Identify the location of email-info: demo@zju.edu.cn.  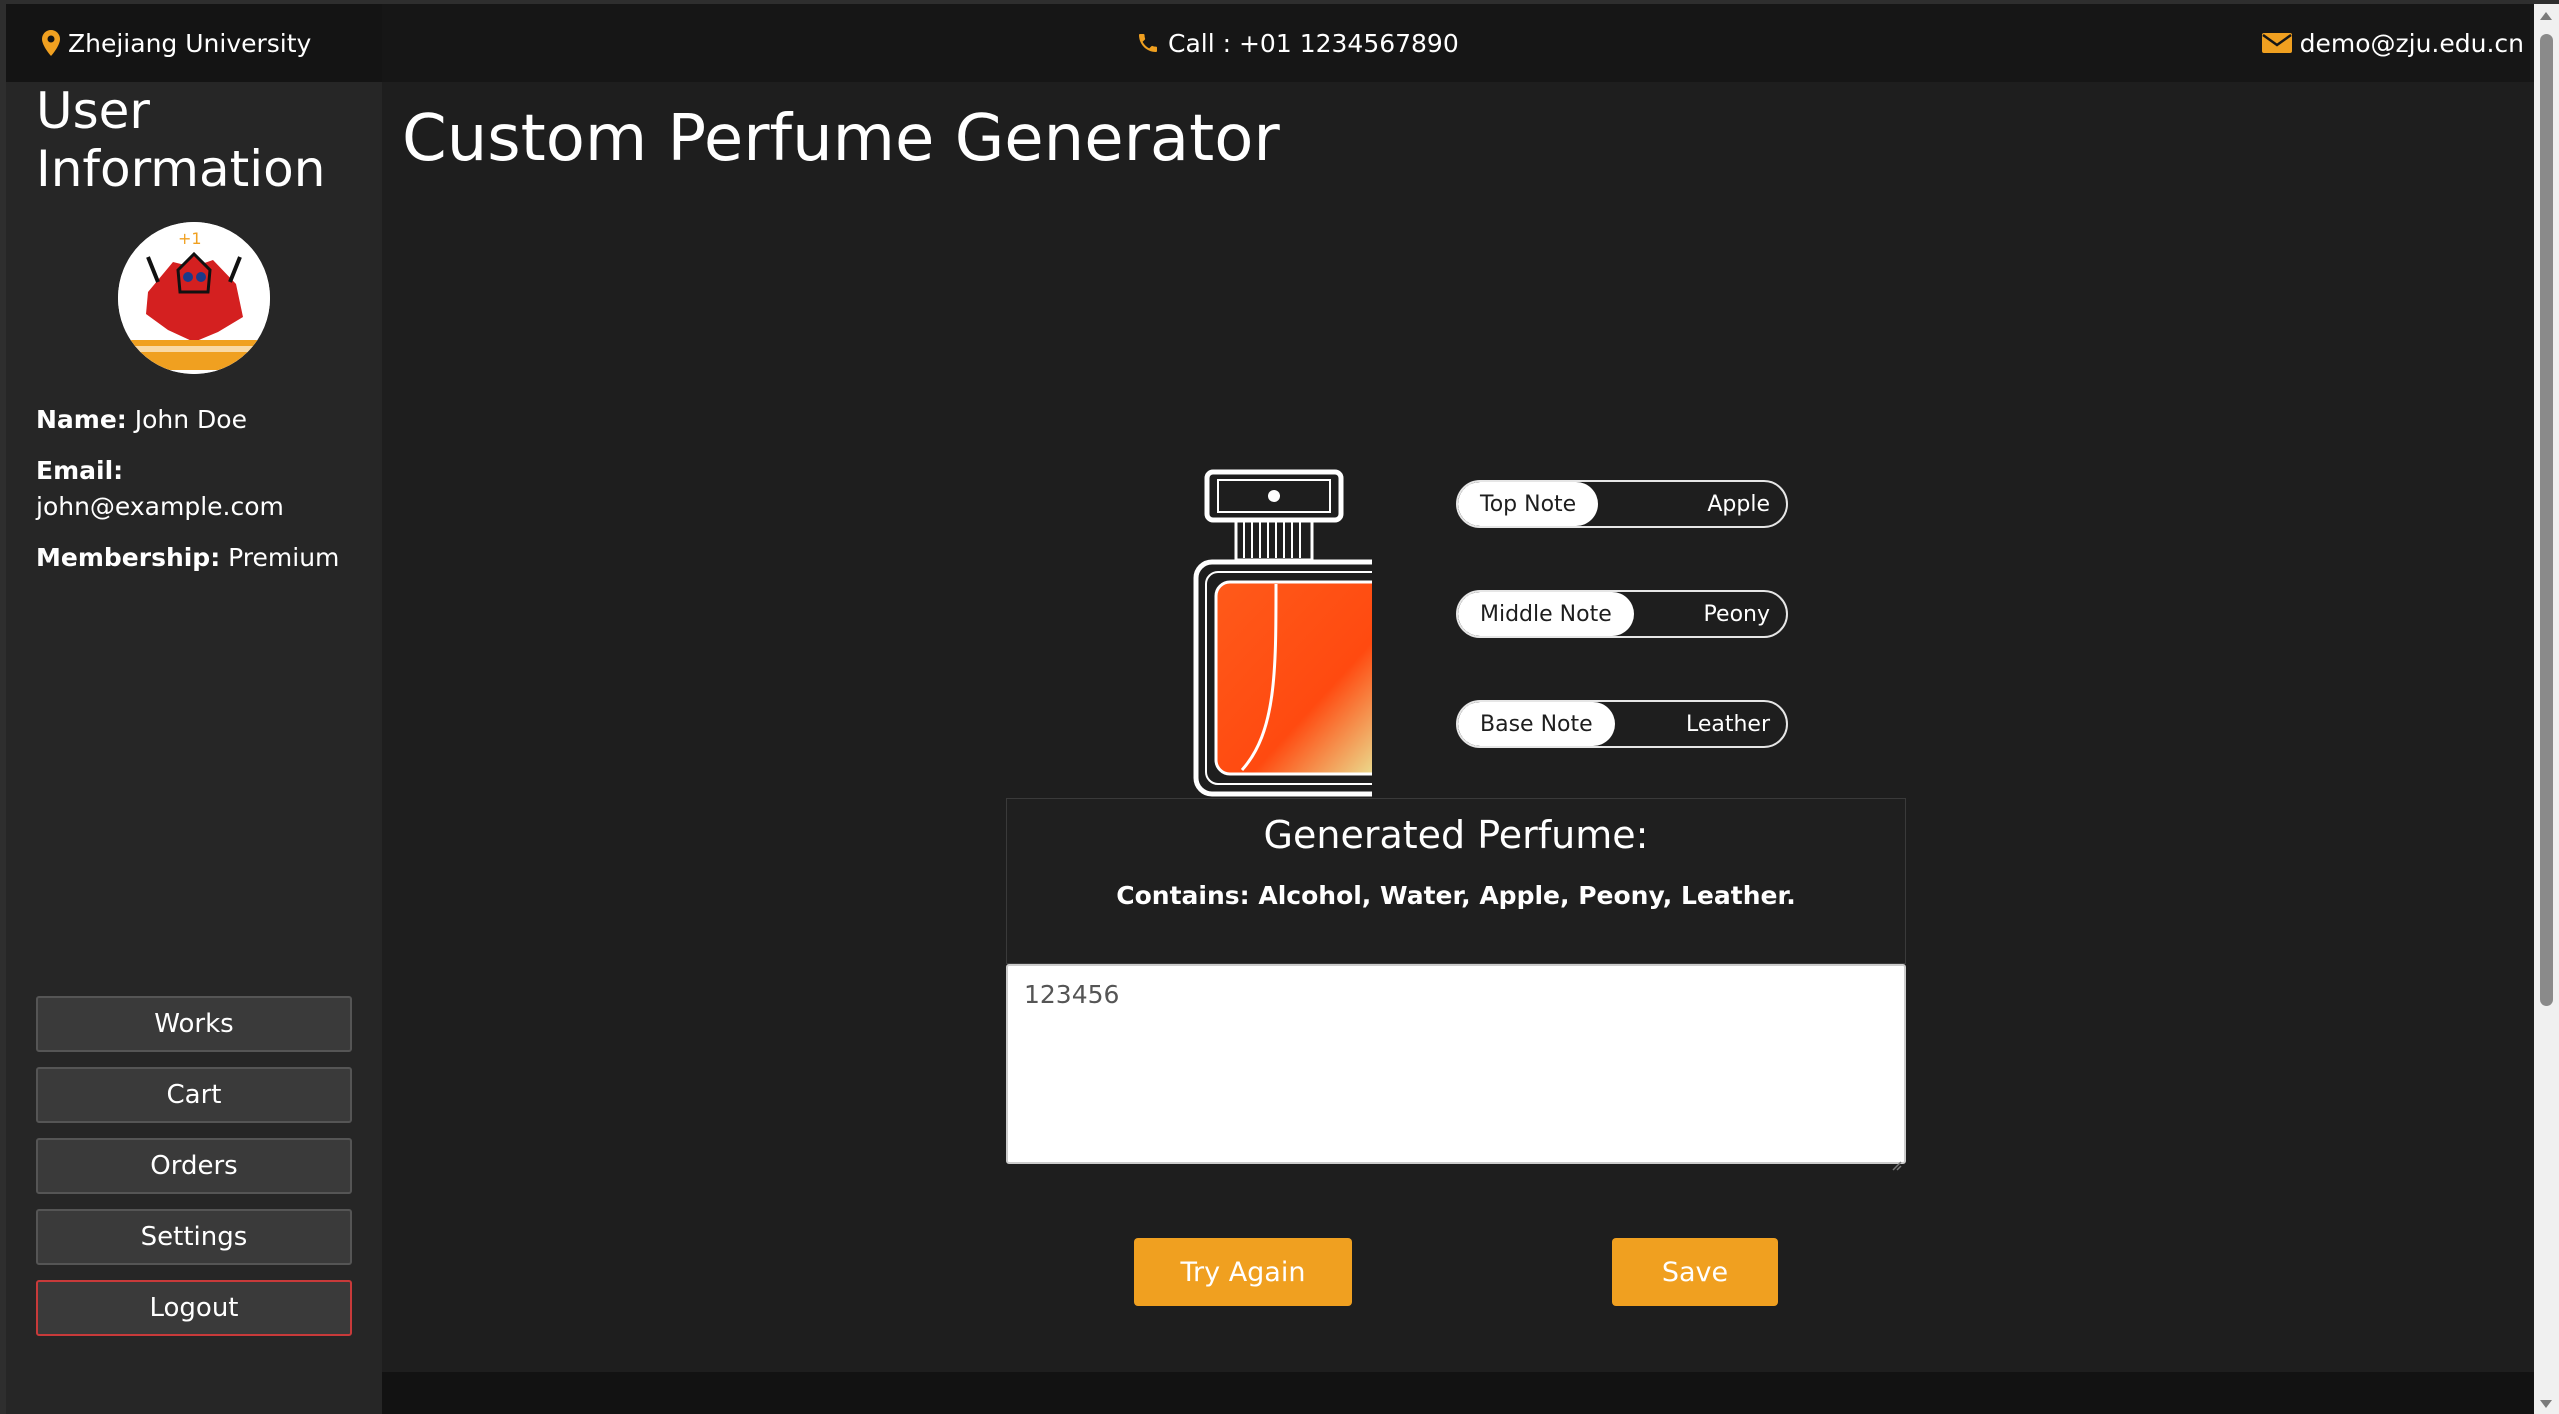
(2392, 43).